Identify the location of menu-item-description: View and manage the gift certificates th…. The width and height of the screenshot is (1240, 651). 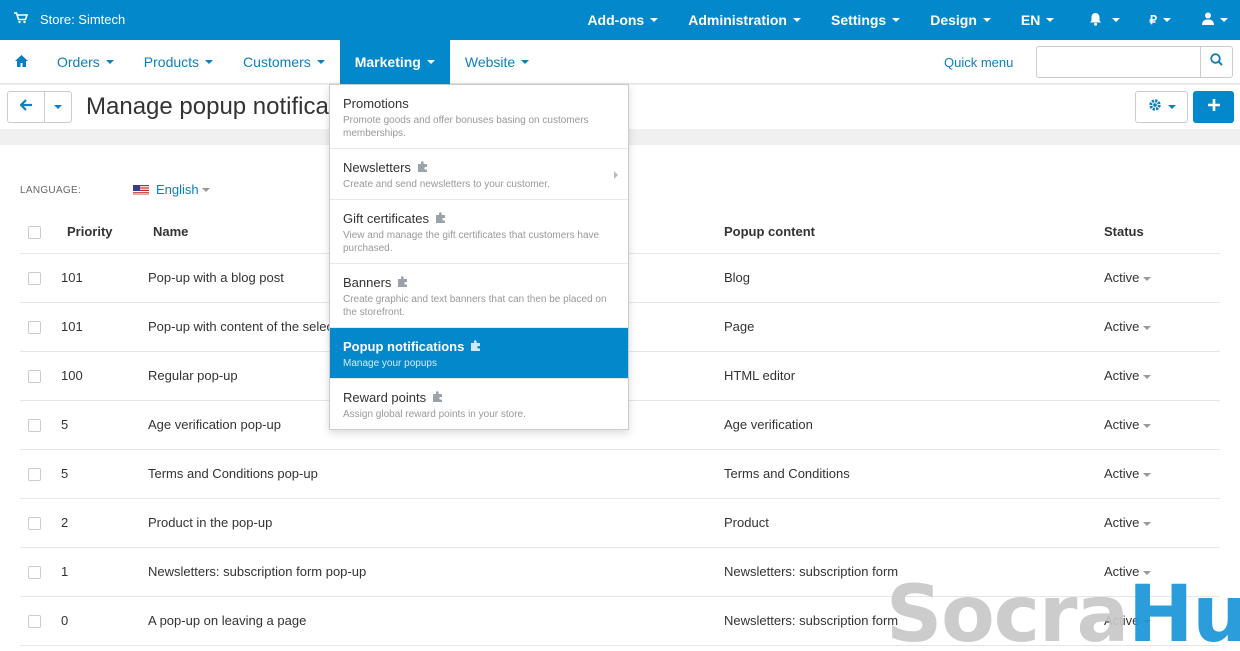
(471, 242).